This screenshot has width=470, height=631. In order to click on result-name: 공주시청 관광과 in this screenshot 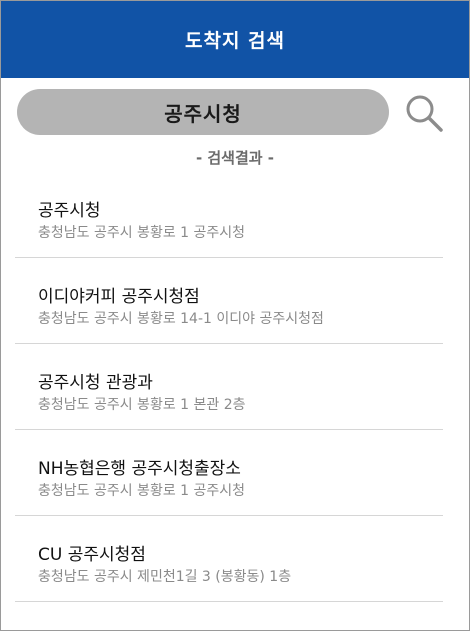, I will do `click(95, 383)`.